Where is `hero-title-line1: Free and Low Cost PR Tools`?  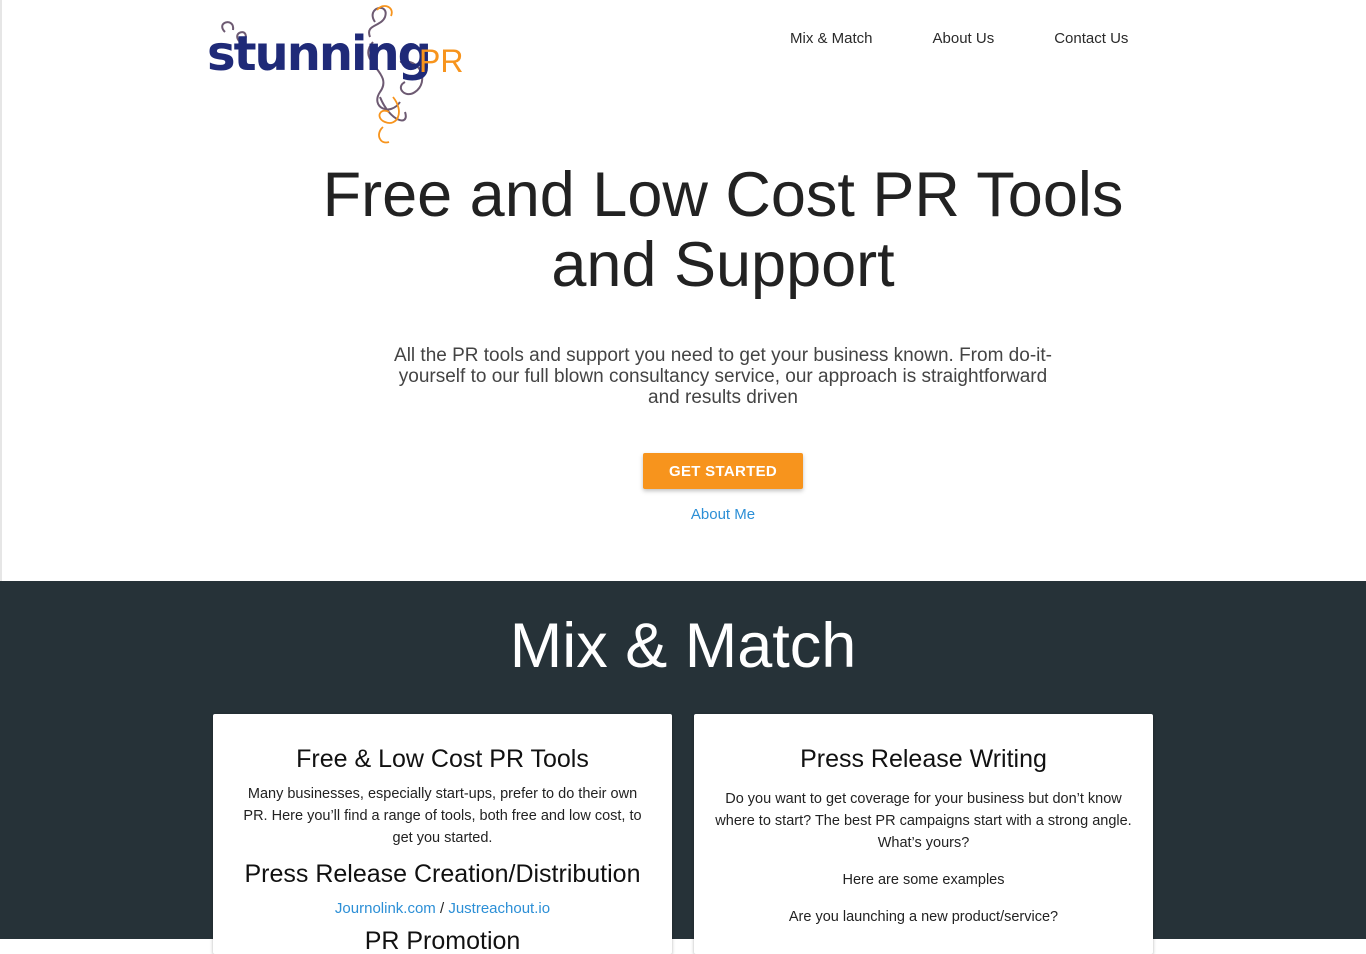
hero-title-line1: Free and Low Cost PR Tools is located at coordinates (723, 195).